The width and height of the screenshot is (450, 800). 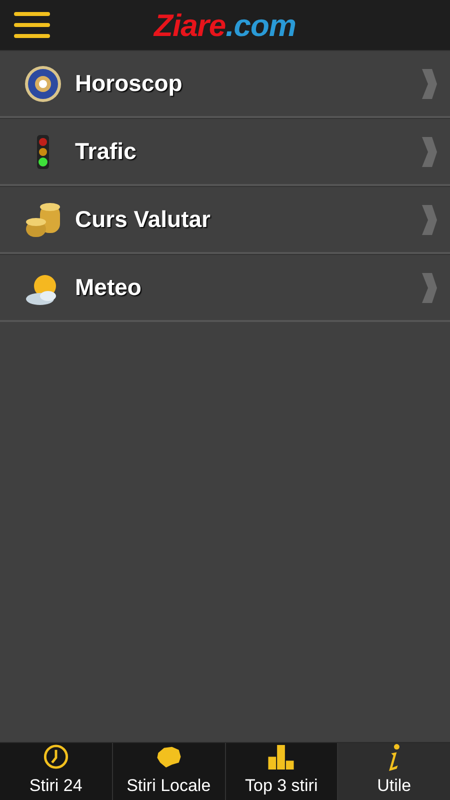 What do you see at coordinates (225, 220) in the screenshot?
I see `menu-item: Curs Valutar` at bounding box center [225, 220].